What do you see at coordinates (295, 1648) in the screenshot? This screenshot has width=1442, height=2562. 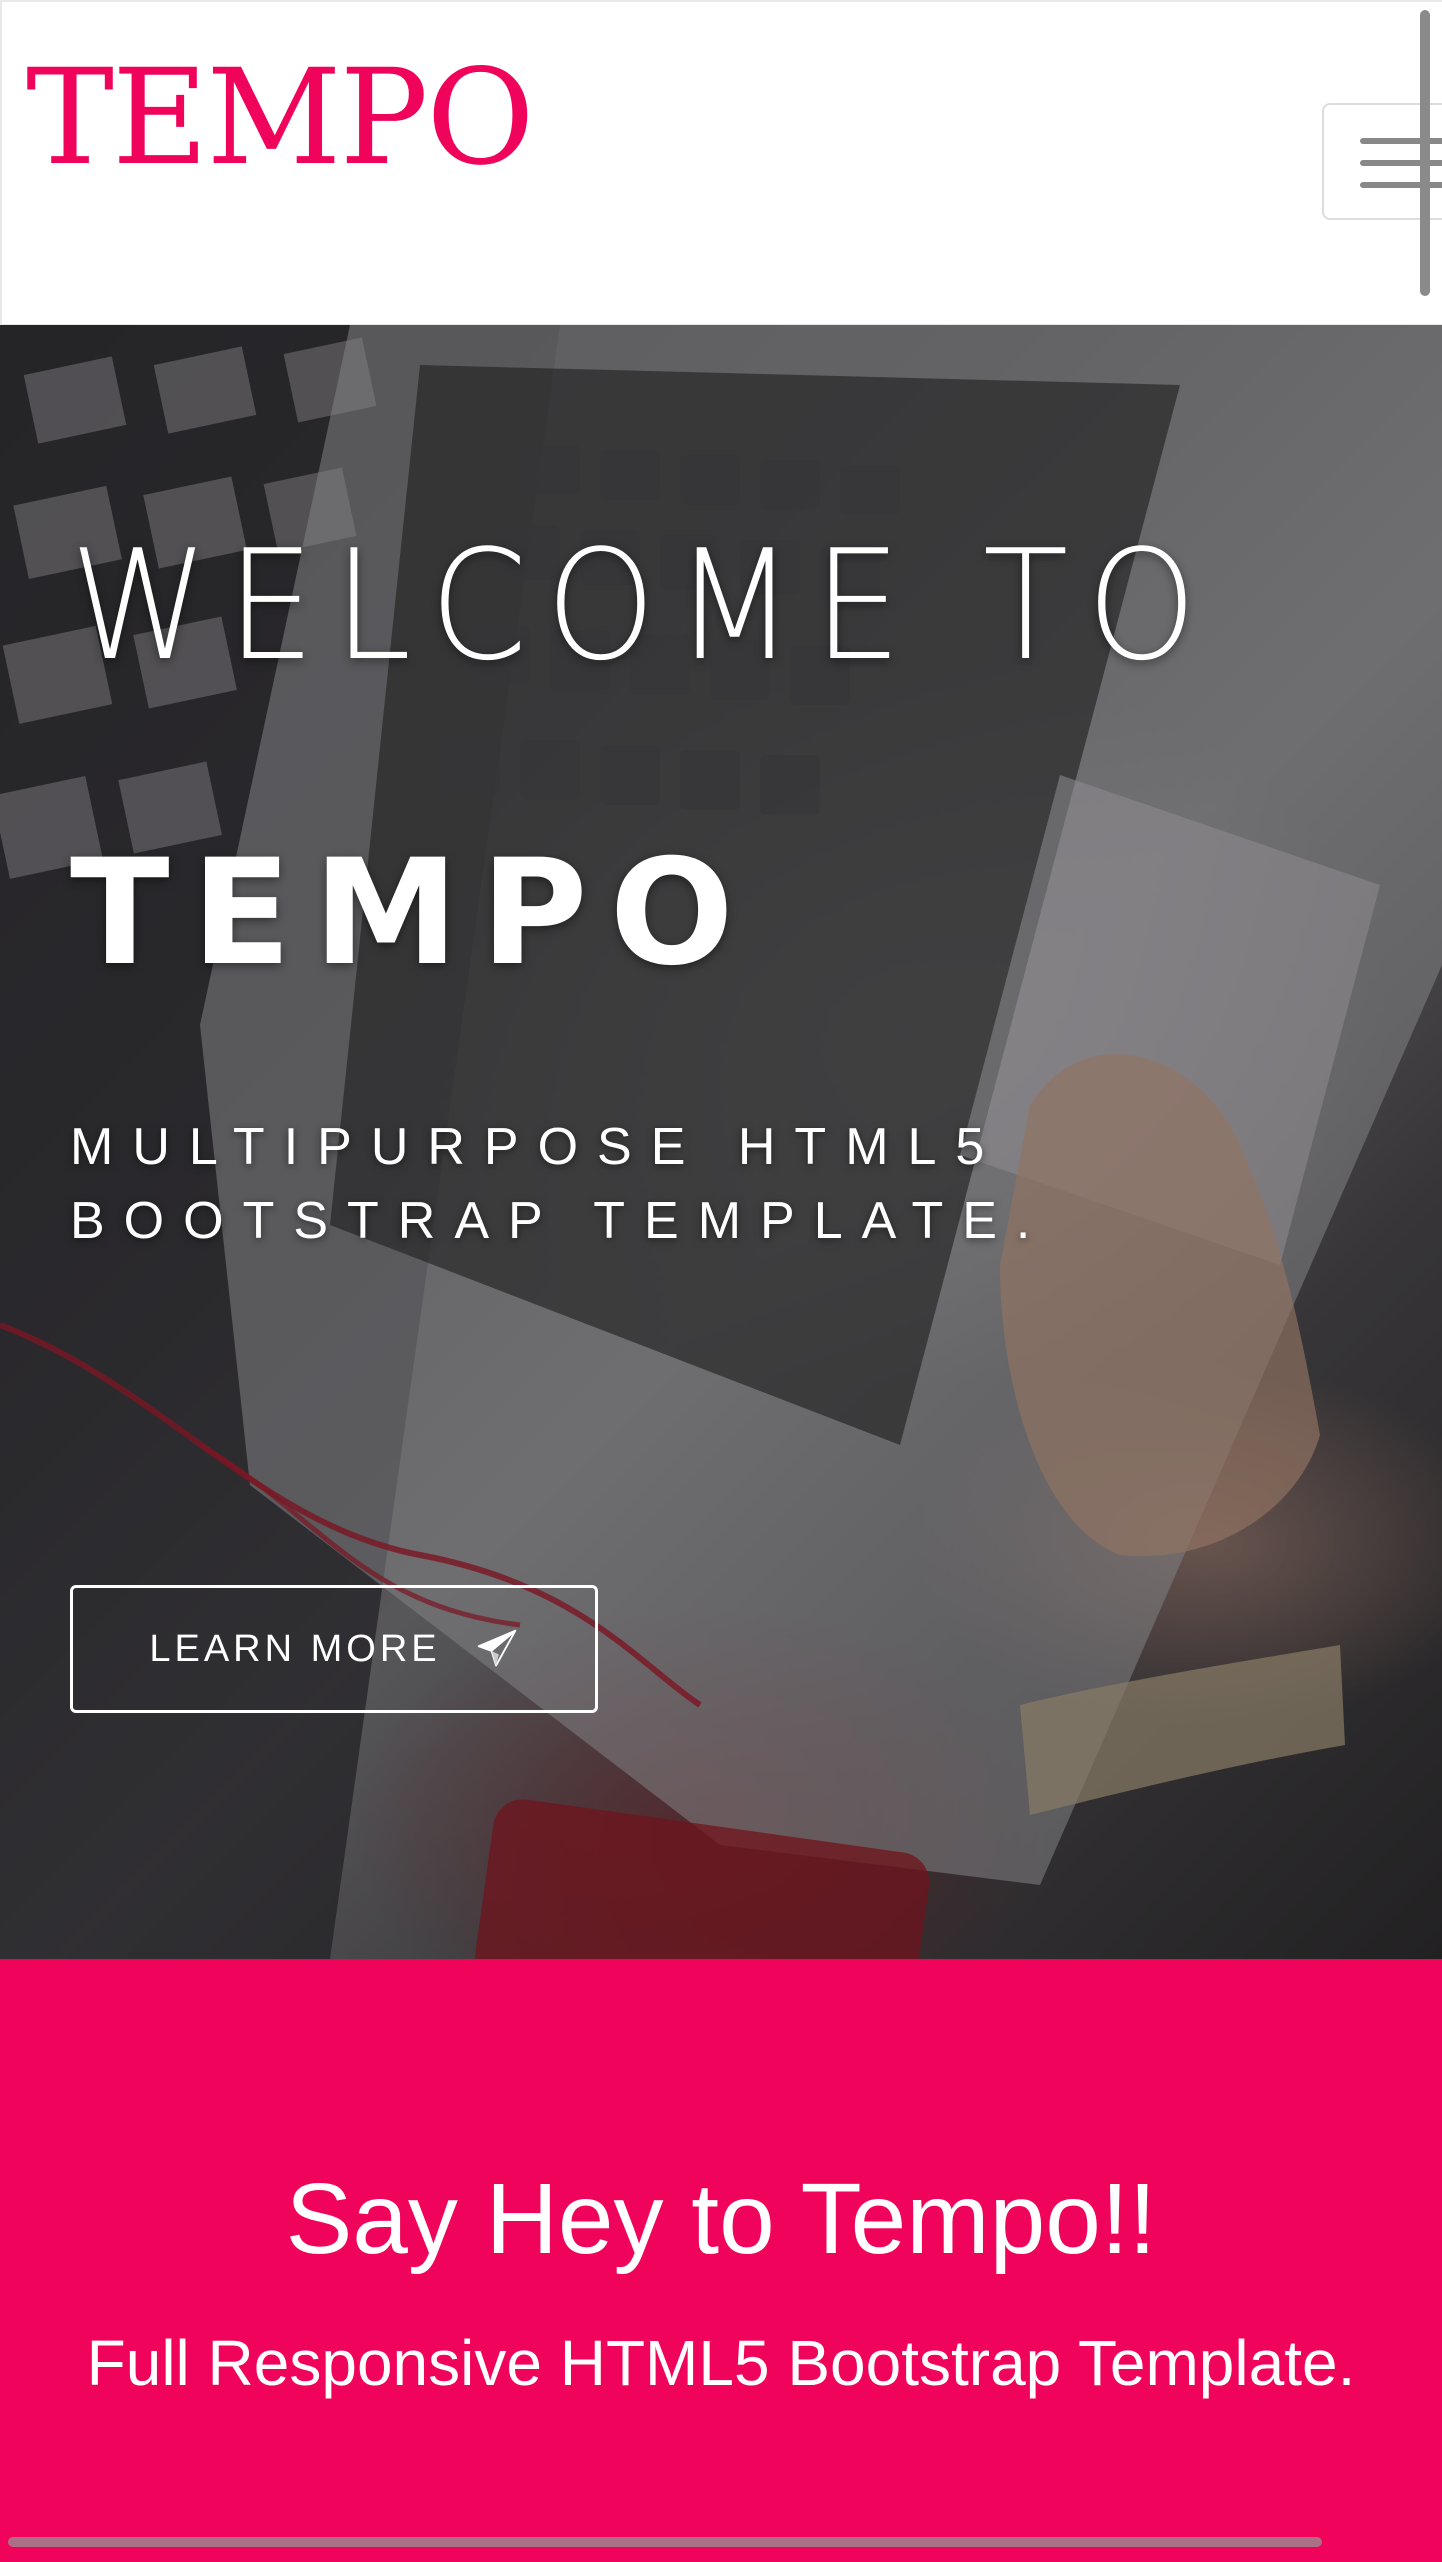 I see `learn-more-label: LEARN MORE` at bounding box center [295, 1648].